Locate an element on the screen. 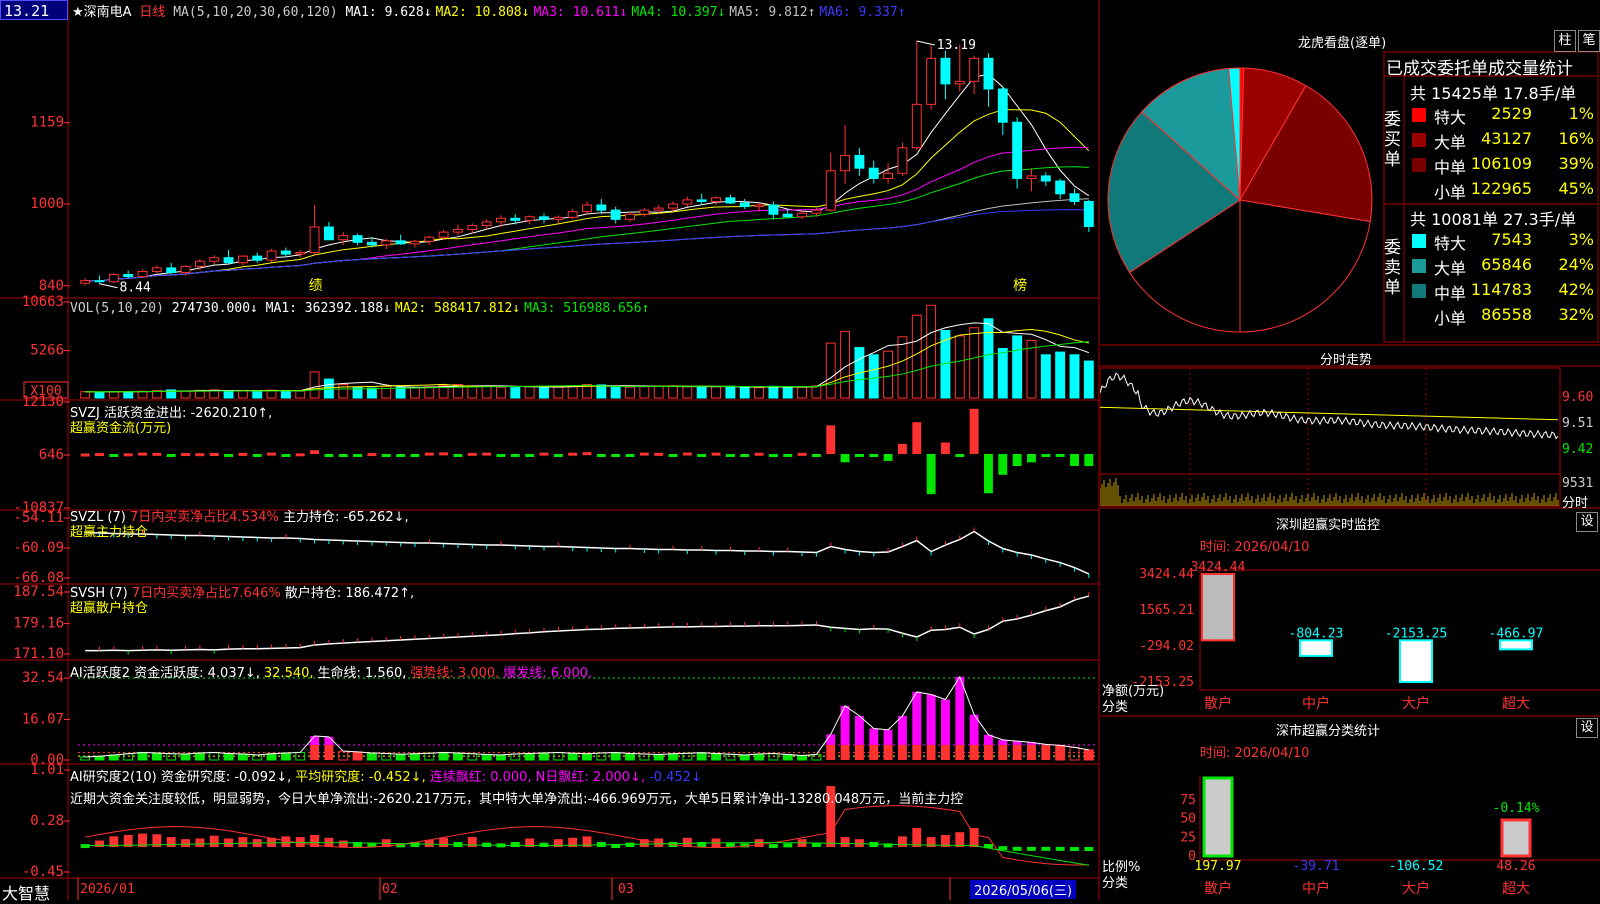 This screenshot has width=1600, height=904. svzj-header: SVZJ 活跃资金进出: -2620.210↑, 超赢资金流(万元) is located at coordinates (171, 421).